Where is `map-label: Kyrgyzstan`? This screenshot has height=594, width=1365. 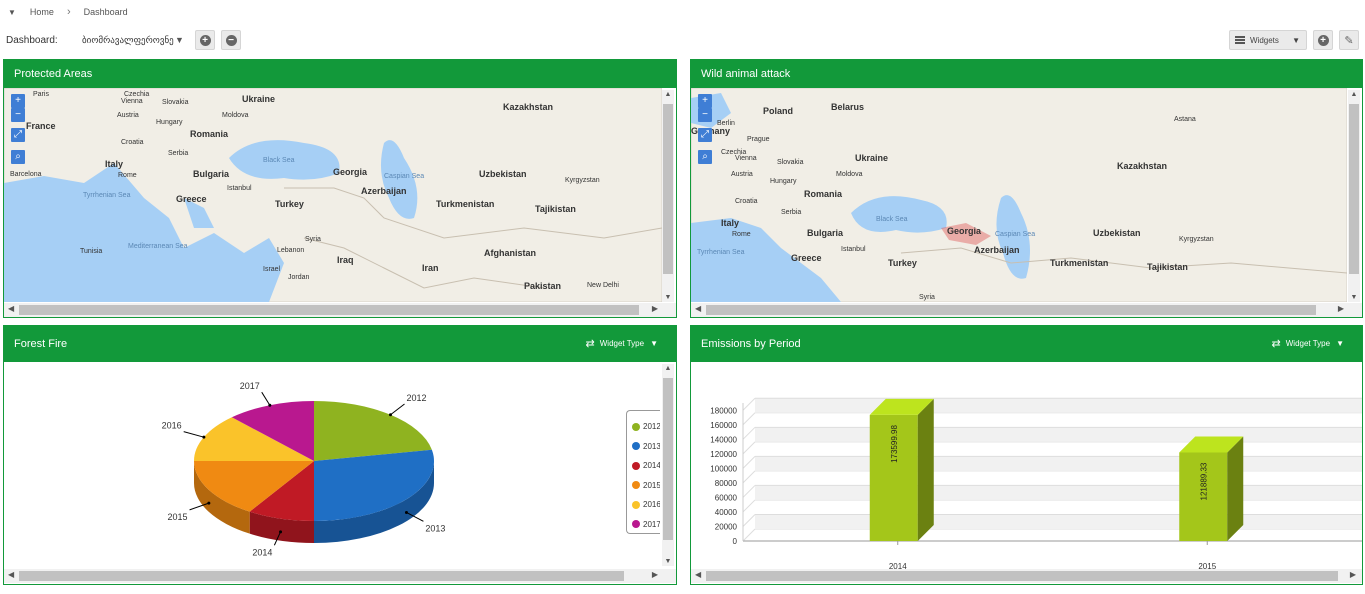
map-label: Kyrgyzstan is located at coordinates (582, 180).